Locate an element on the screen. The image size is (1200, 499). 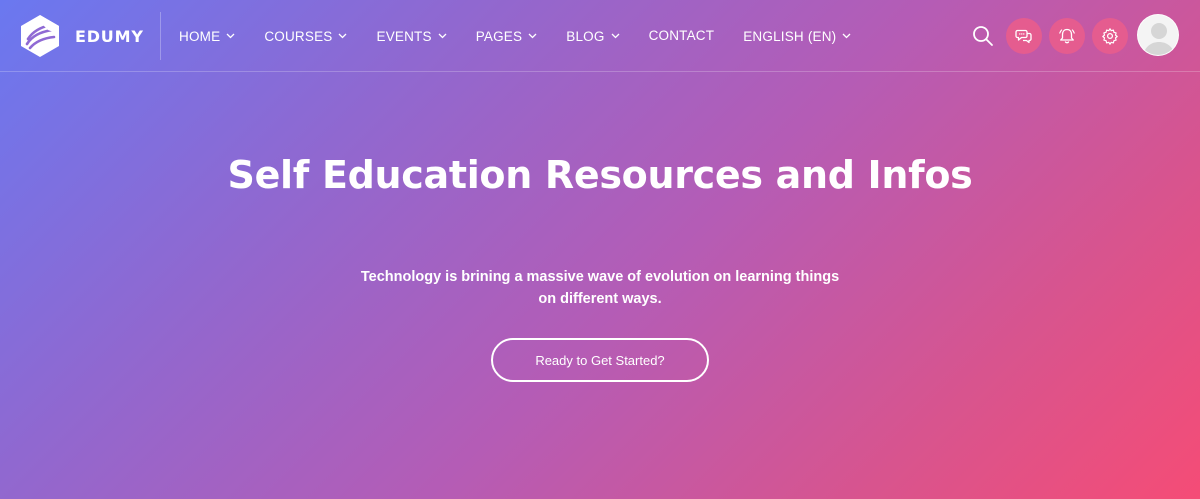
nav-item-pages: PAGES is located at coordinates (507, 36).